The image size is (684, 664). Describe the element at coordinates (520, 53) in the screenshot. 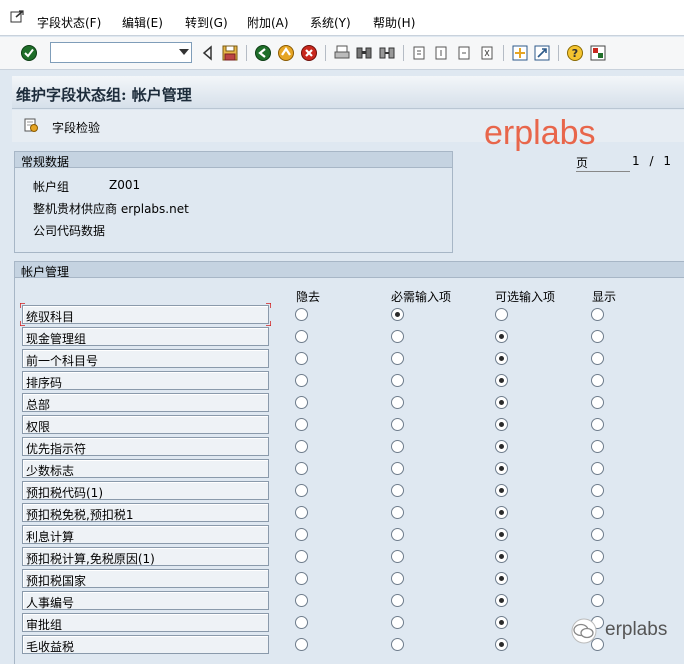

I see `create-session-icon` at that location.